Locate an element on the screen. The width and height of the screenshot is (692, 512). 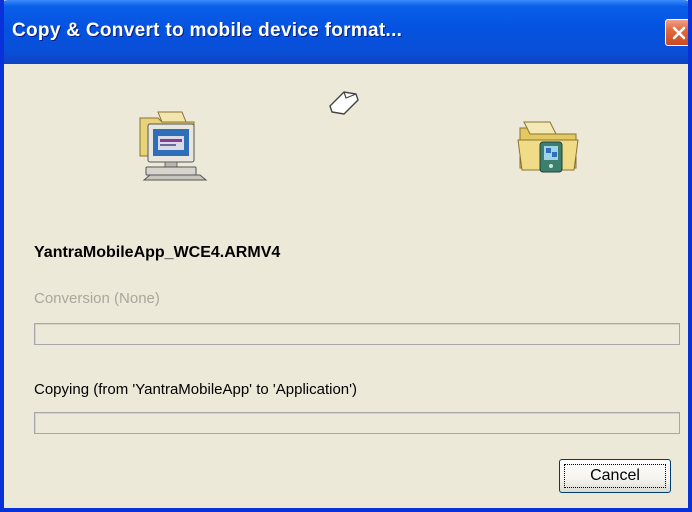
device-folder-icon is located at coordinates (548, 147).